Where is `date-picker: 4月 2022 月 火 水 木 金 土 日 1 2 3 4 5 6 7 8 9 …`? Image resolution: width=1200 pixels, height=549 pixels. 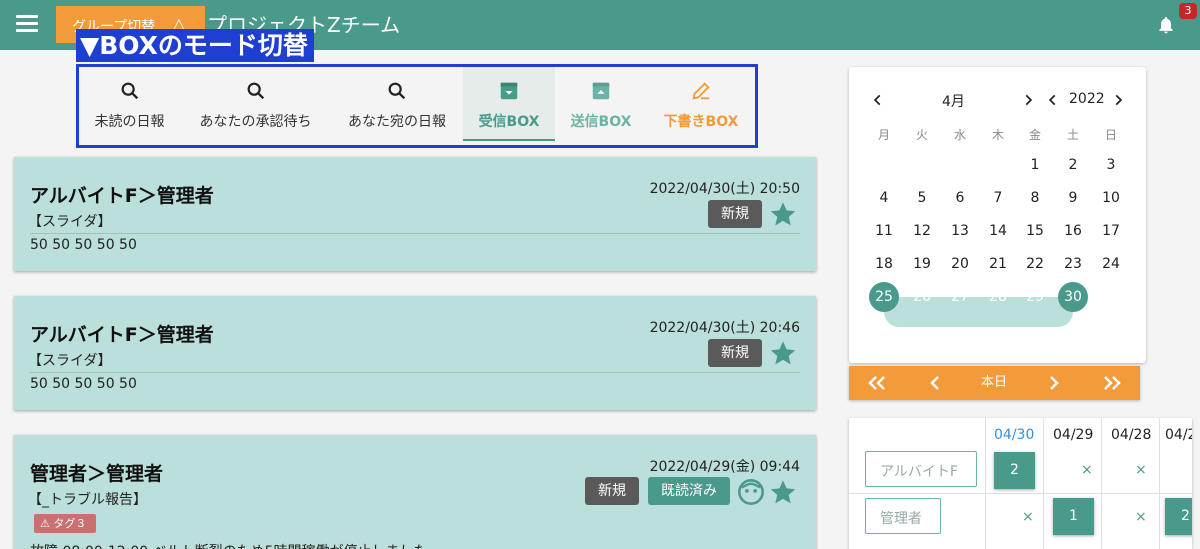
date-picker: 4月 2022 月 火 水 木 金 土 日 1 2 3 4 5 6 7 8 9 … is located at coordinates (997, 215).